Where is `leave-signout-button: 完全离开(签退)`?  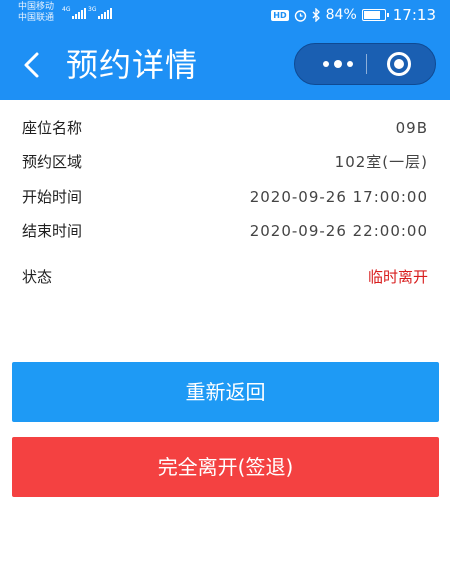
leave-signout-button: 完全离开(签退) is located at coordinates (225, 467).